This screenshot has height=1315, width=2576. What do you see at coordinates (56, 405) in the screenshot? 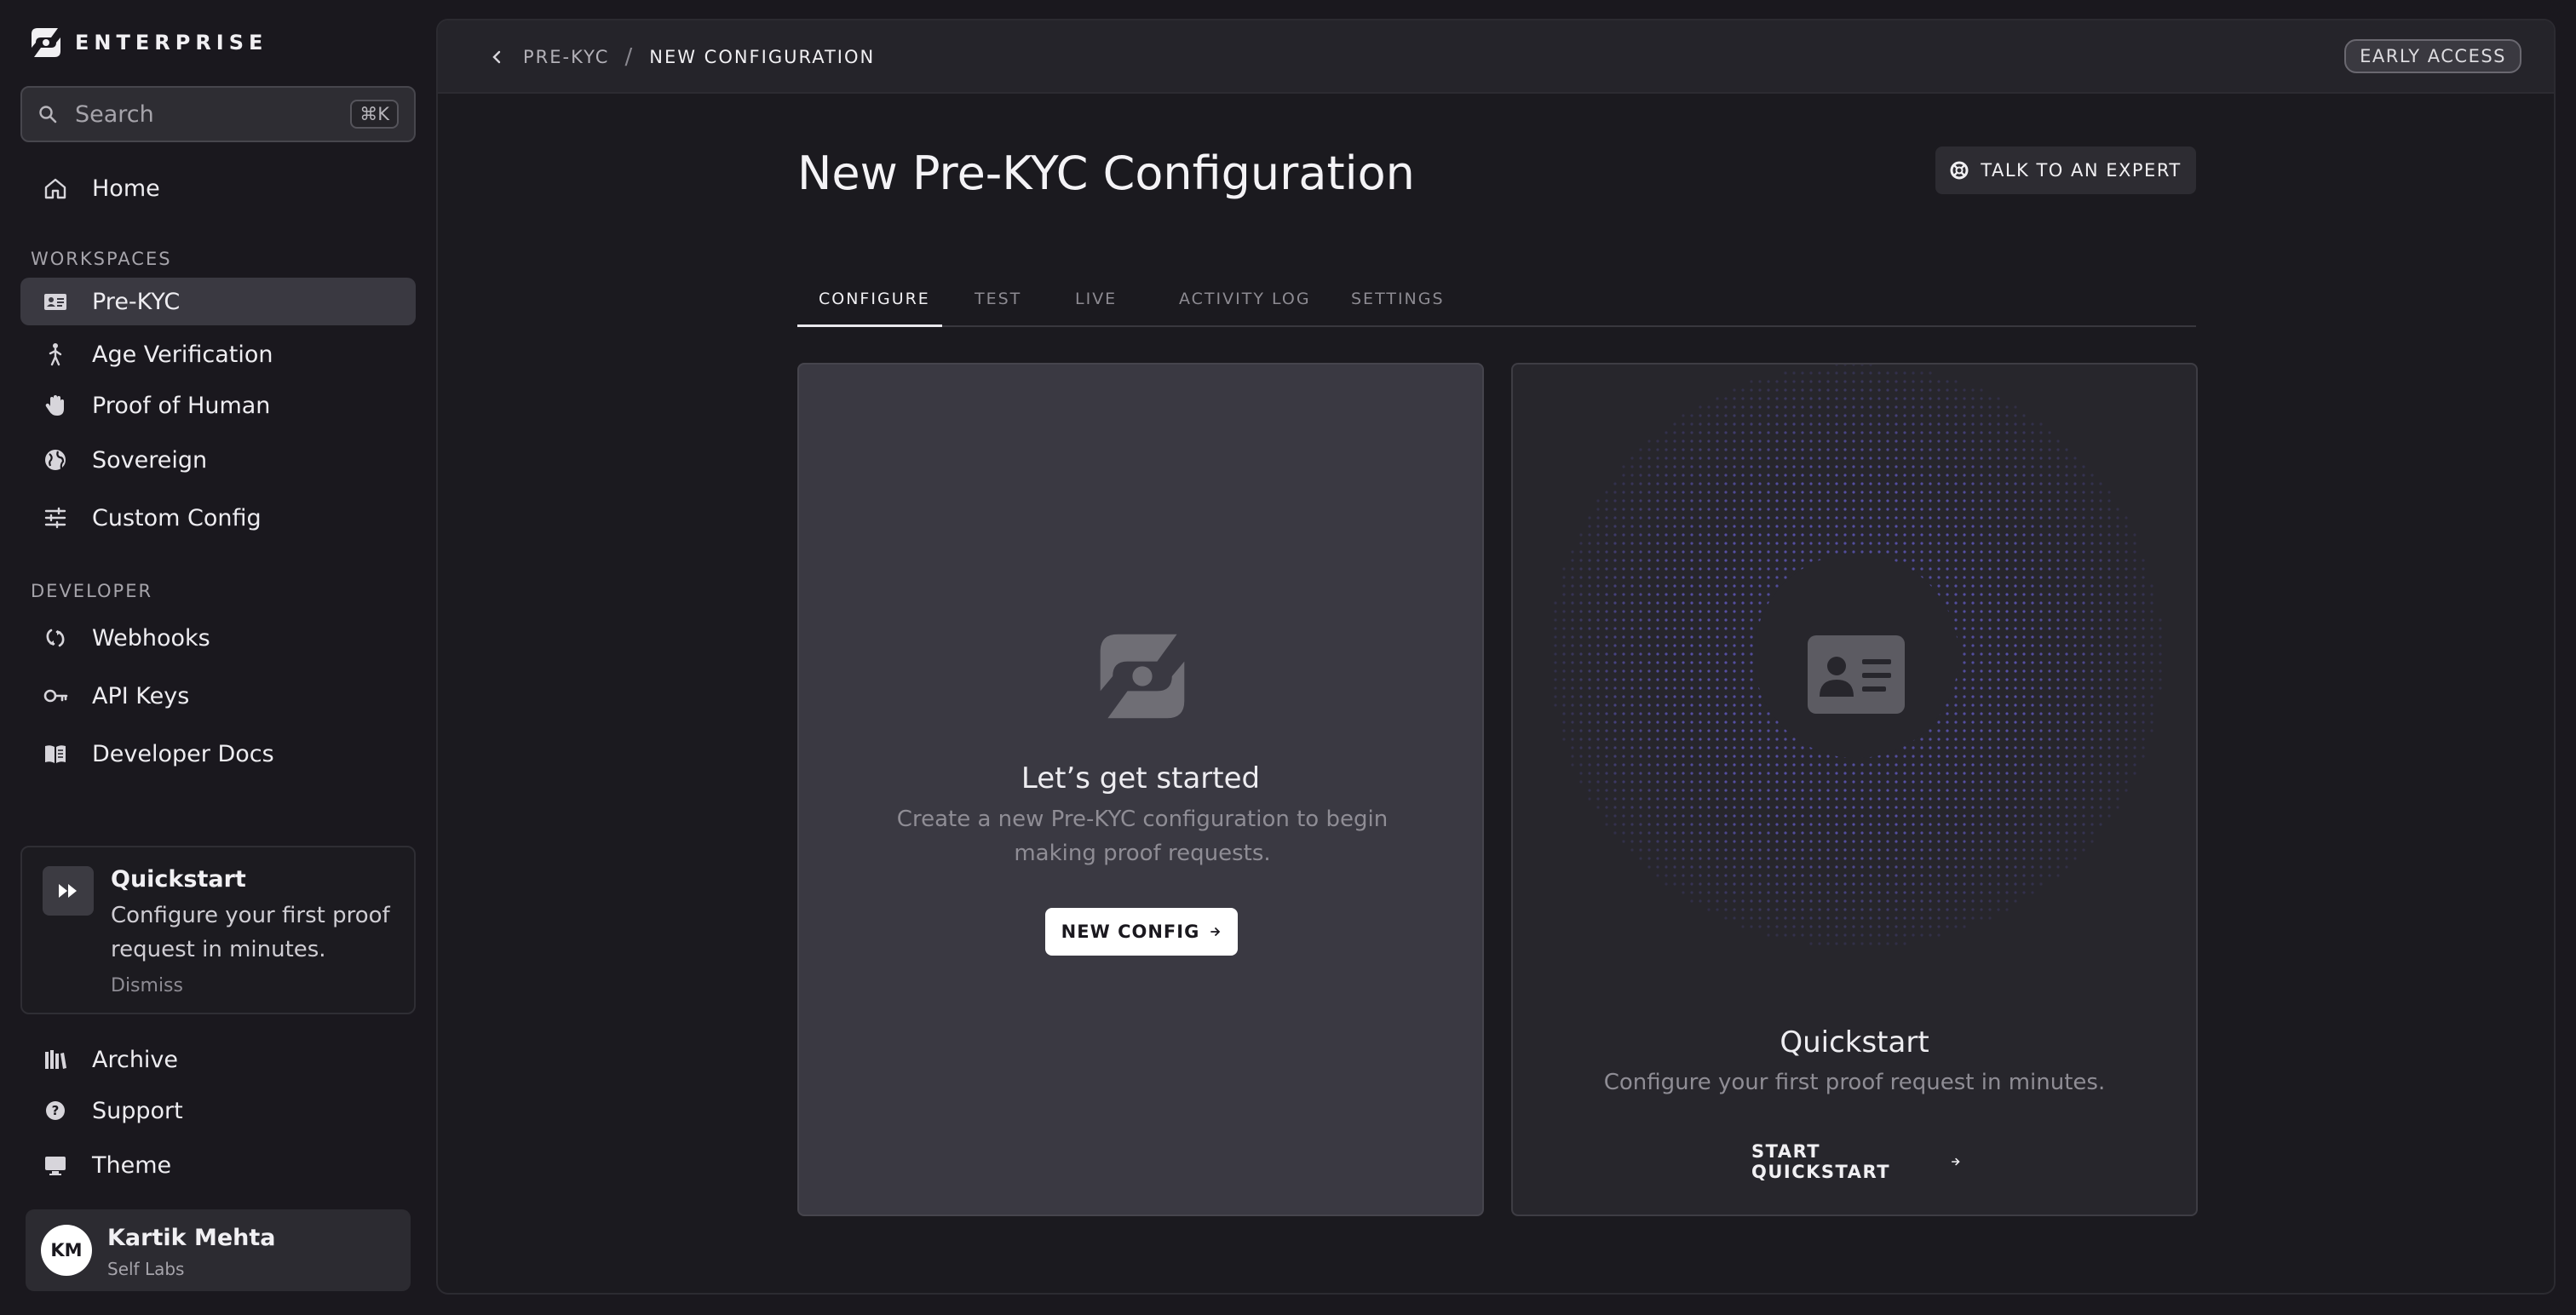
I see `hand-icon` at bounding box center [56, 405].